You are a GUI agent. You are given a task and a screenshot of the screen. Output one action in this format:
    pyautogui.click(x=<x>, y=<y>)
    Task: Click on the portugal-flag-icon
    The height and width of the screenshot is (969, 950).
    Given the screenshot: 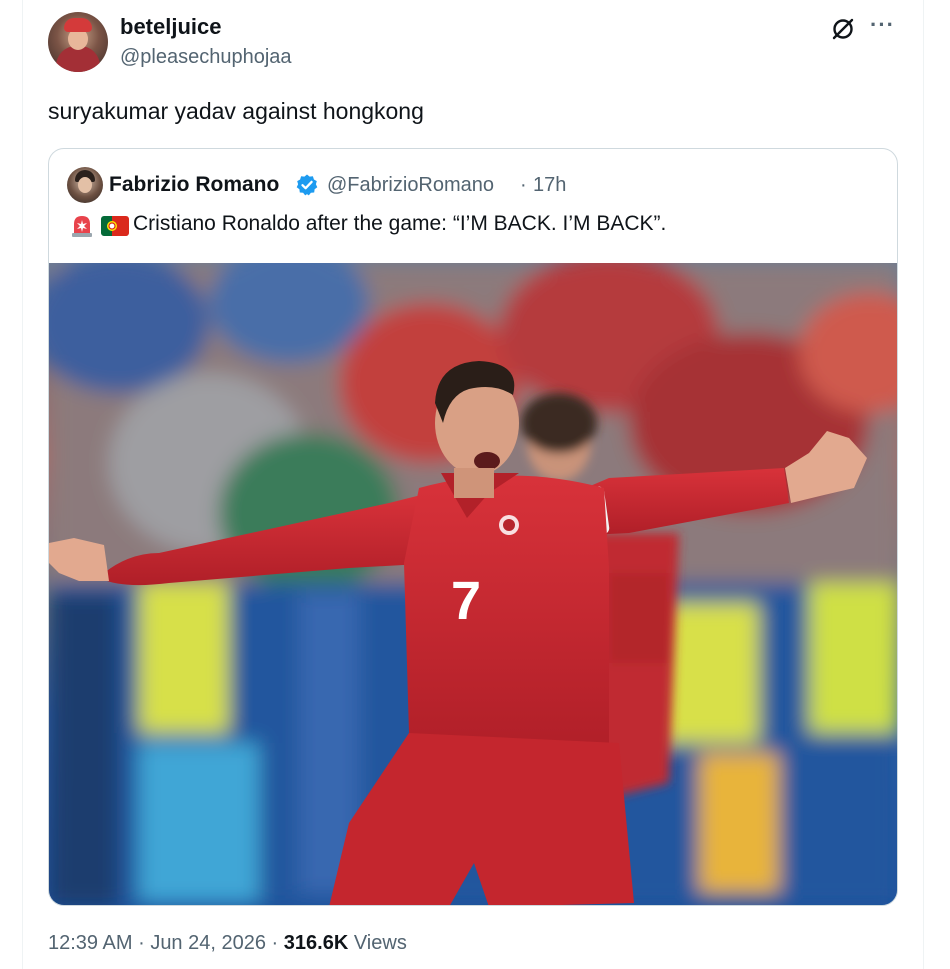 What is the action you would take?
    pyautogui.click(x=115, y=226)
    